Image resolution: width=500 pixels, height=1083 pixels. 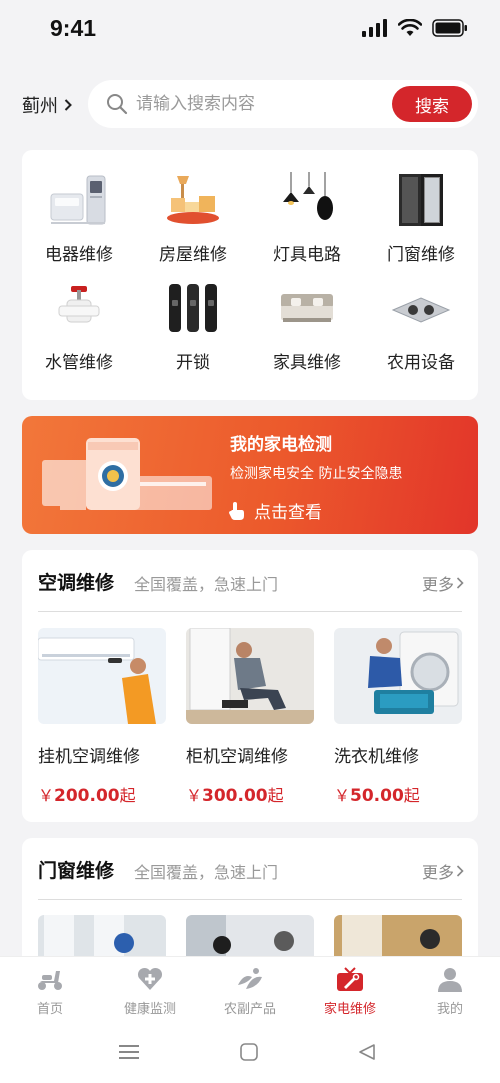 I want to click on lamp-icon, so click(x=308, y=196).